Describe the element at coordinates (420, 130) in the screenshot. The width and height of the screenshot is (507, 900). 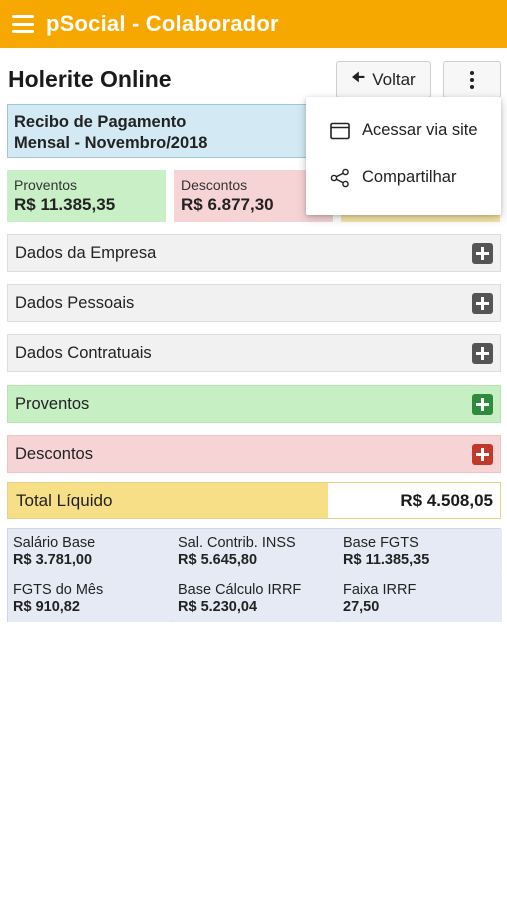
I see `menu-item-label: Acessar via site` at that location.